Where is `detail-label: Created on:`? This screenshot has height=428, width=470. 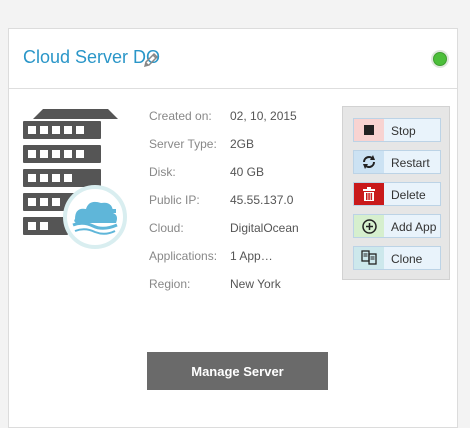
detail-label: Created on: is located at coordinates (180, 116).